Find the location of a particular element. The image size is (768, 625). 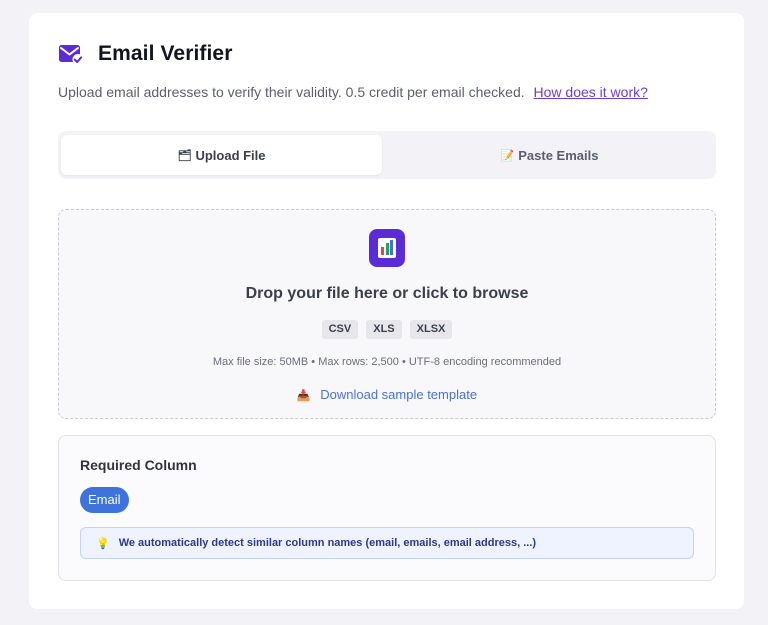

tab-upload-file-label: Upload File is located at coordinates (230, 155).